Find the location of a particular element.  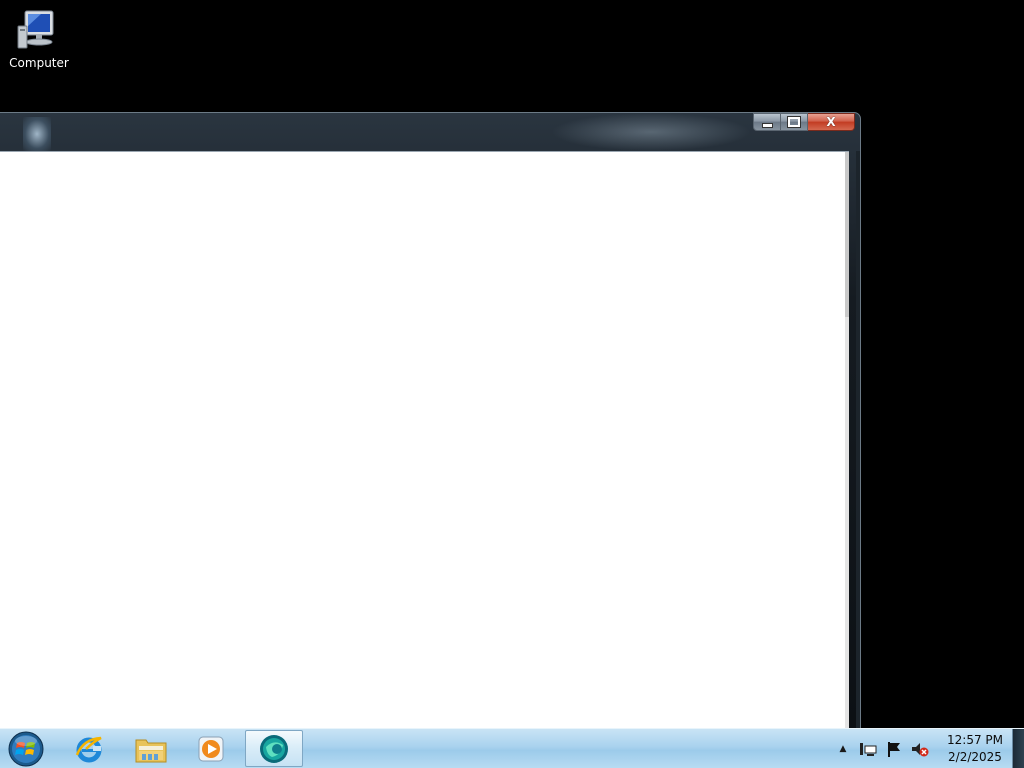

maximize-icon is located at coordinates (794, 122).